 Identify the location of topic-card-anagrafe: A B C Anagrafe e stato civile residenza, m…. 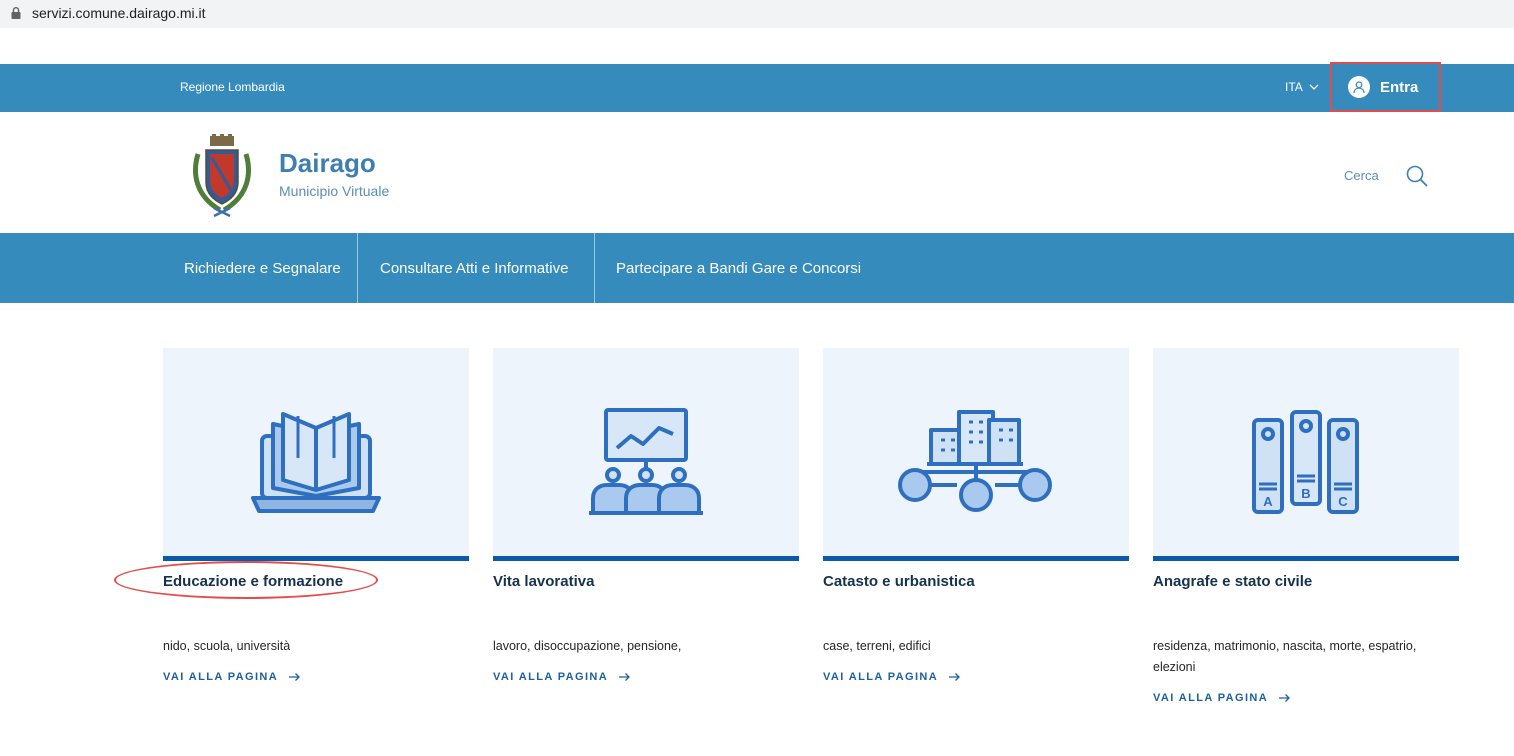
(1306, 526).